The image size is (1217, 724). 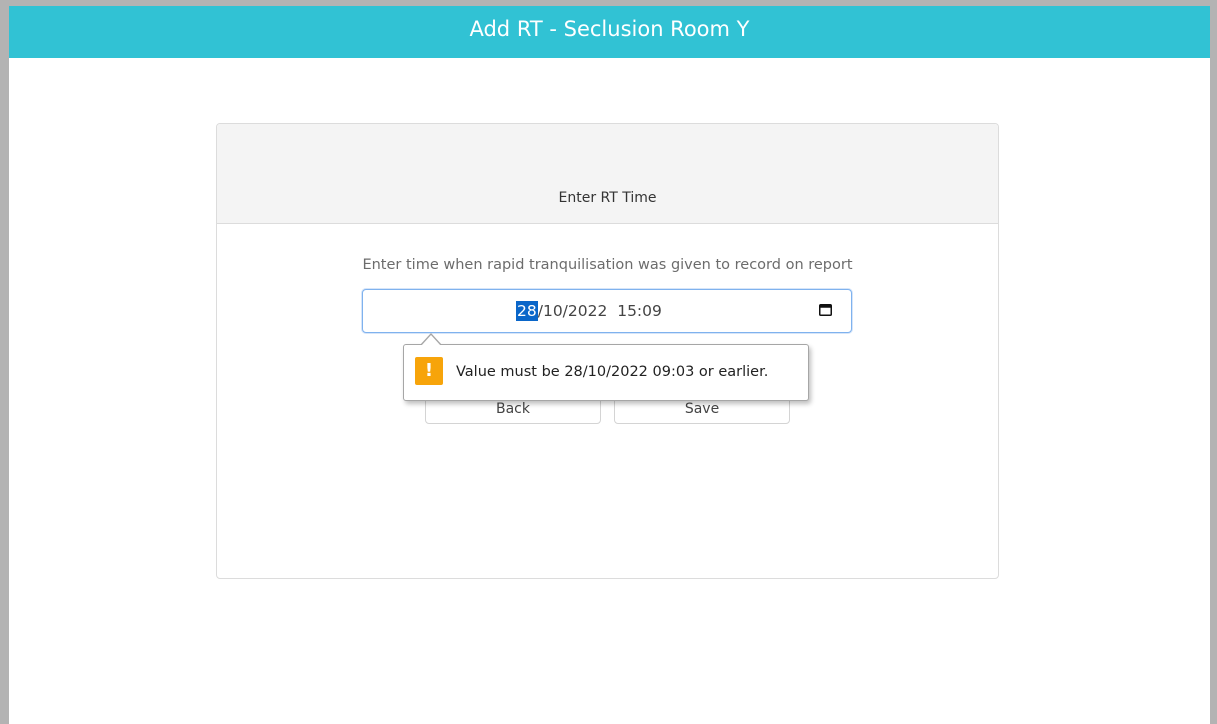 I want to click on calendar-icon, so click(x=825, y=310).